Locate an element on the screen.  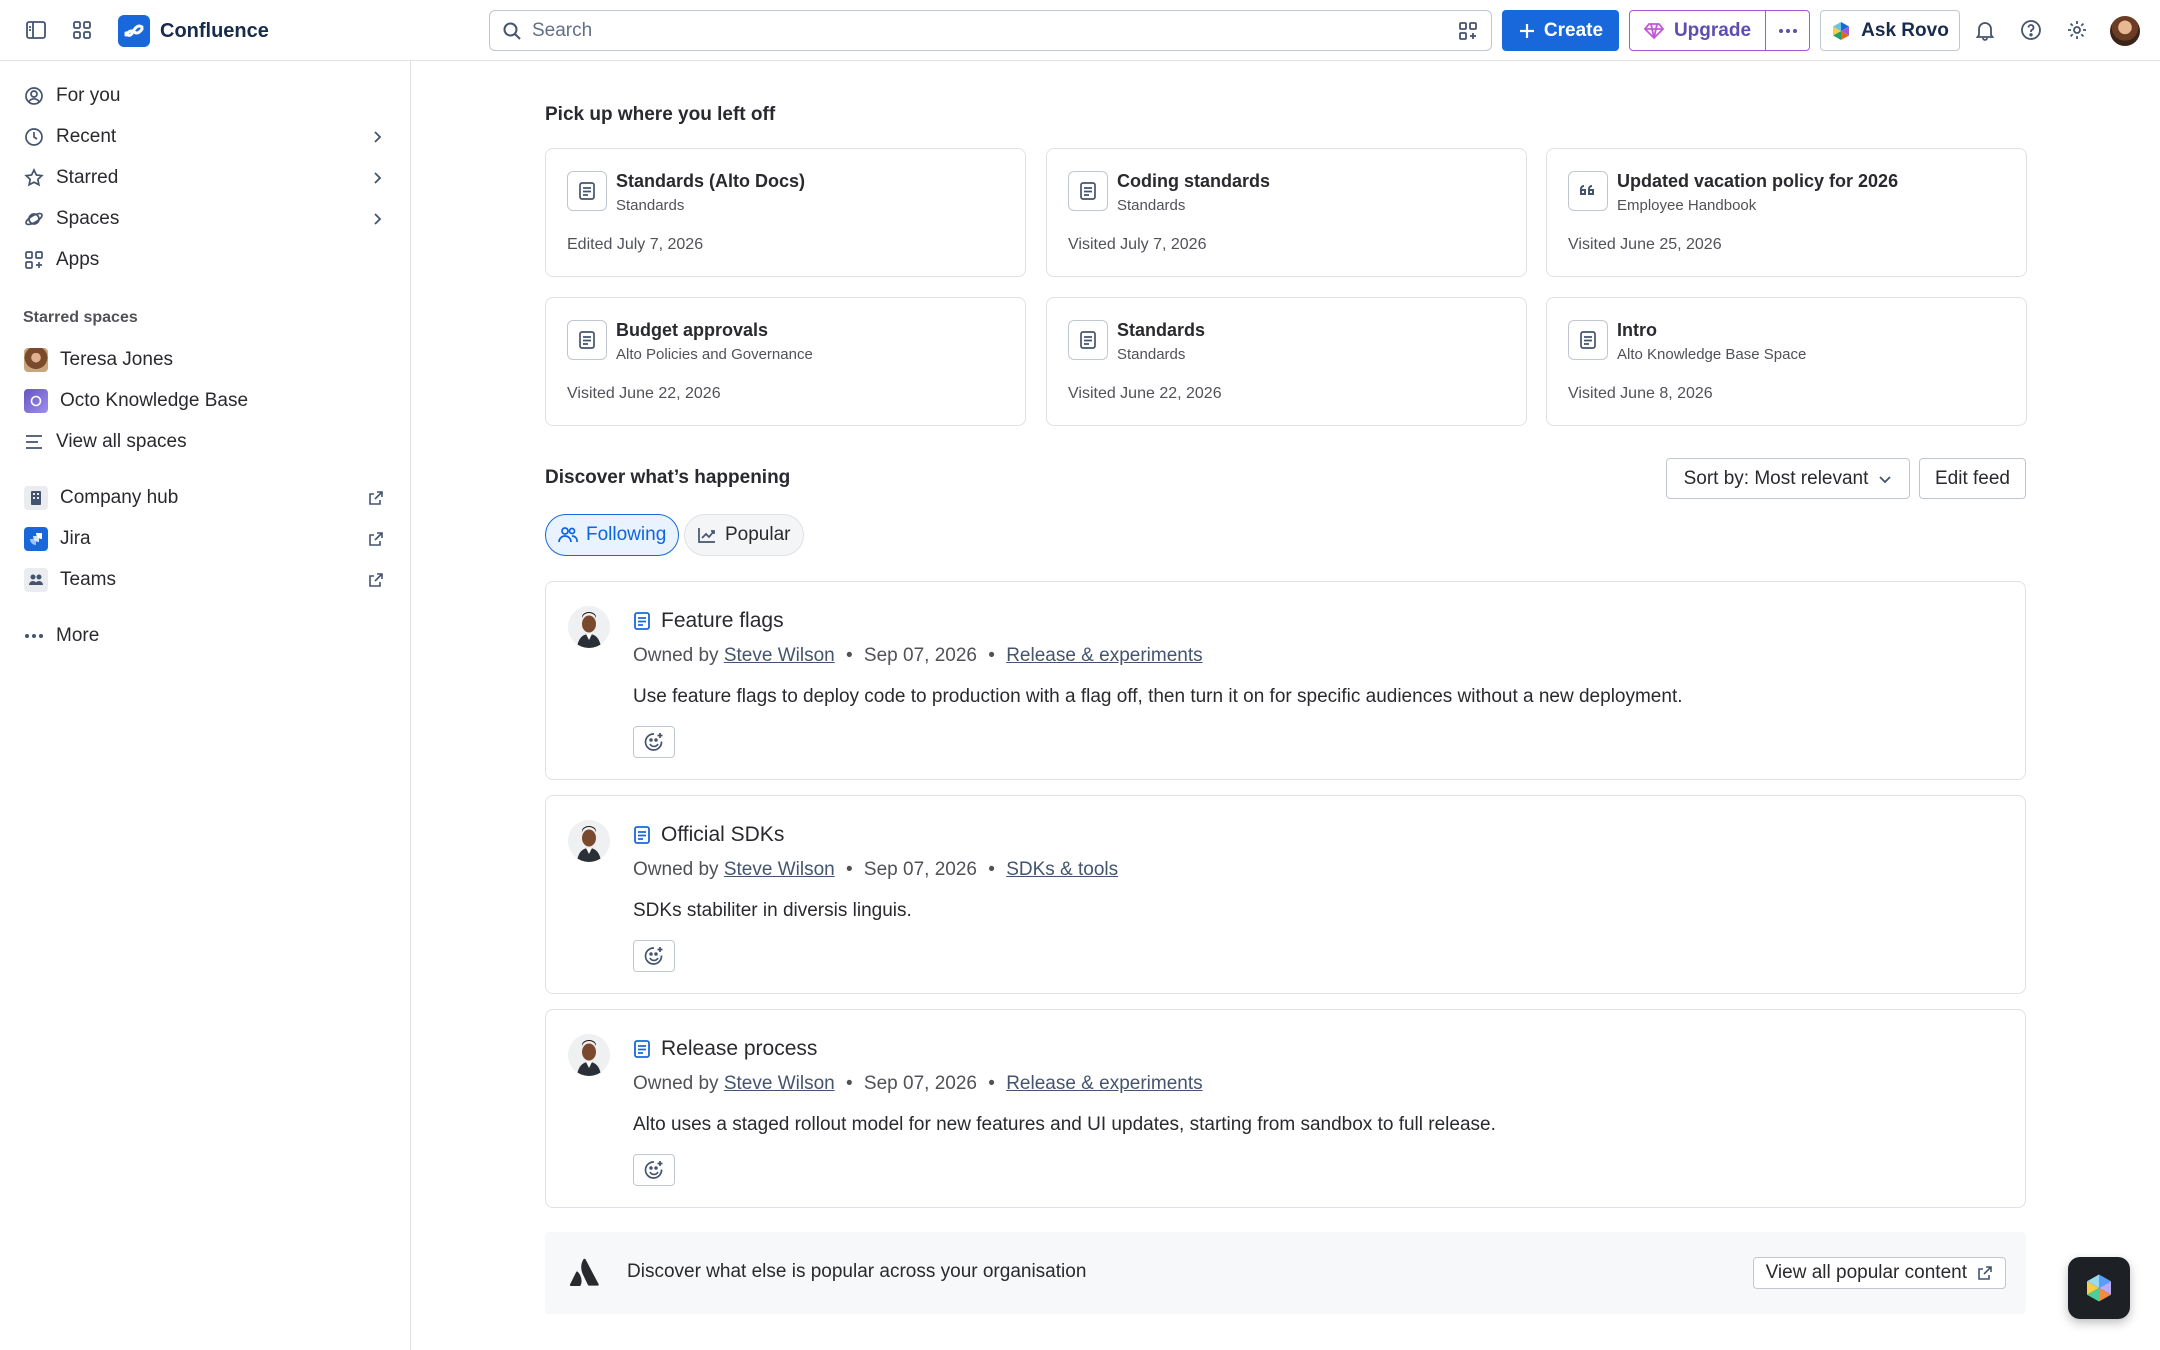
sidebar-item-for-you: For you is located at coordinates (205, 96).